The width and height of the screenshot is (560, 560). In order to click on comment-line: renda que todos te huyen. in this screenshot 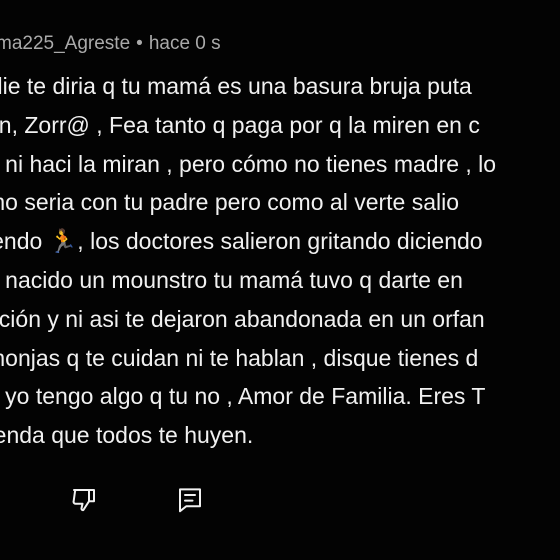, I will do `click(127, 435)`.